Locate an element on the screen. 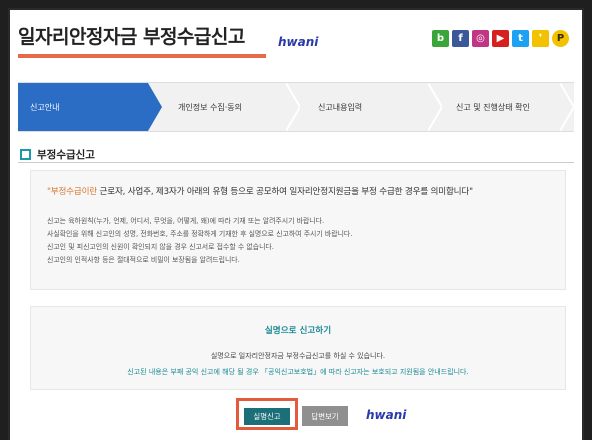 This screenshot has width=592, height=440. youtube-icon: ▶ is located at coordinates (500, 38).